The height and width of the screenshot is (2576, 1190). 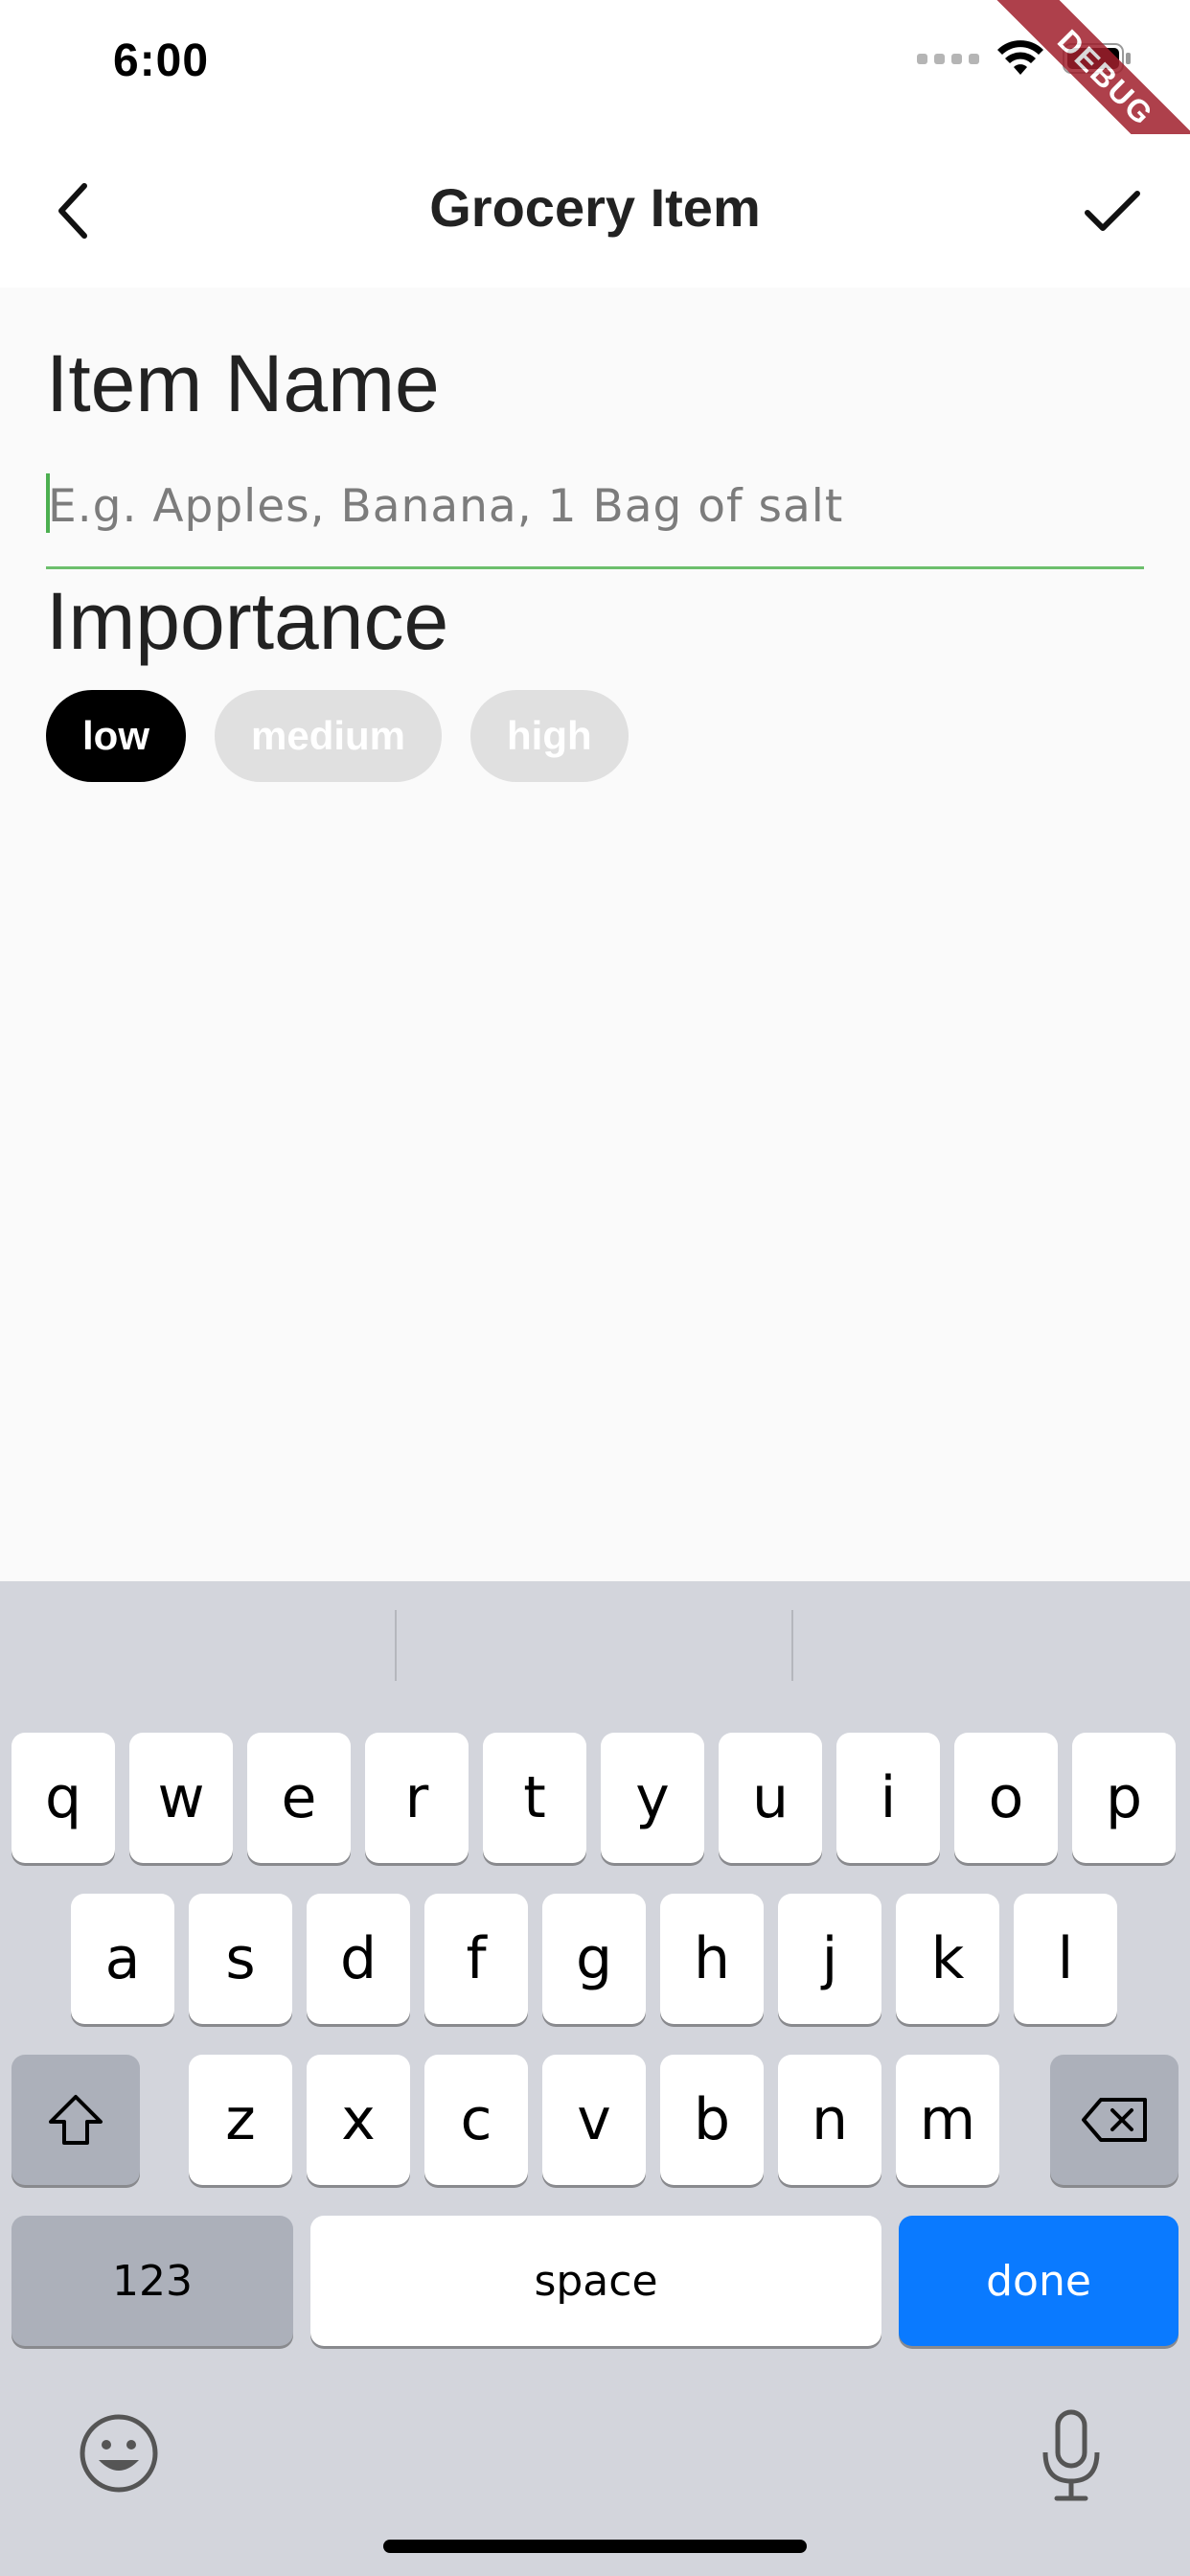 I want to click on emoji-button, so click(x=119, y=2453).